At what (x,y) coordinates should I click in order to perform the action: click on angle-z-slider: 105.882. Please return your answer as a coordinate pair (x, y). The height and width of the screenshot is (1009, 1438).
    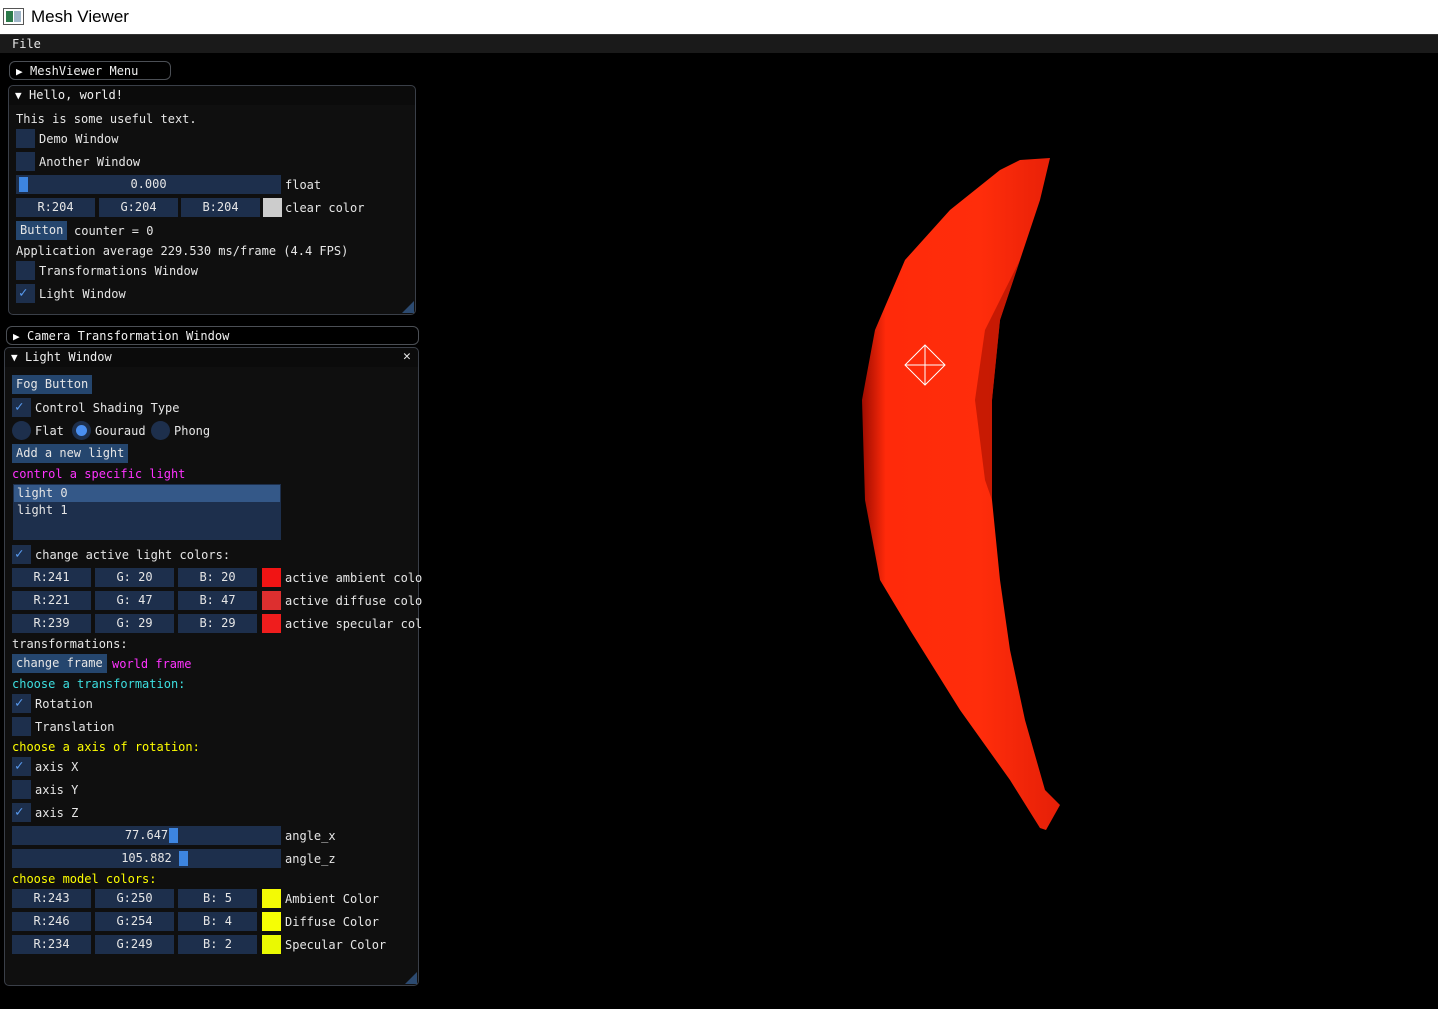
    Looking at the image, I should click on (146, 858).